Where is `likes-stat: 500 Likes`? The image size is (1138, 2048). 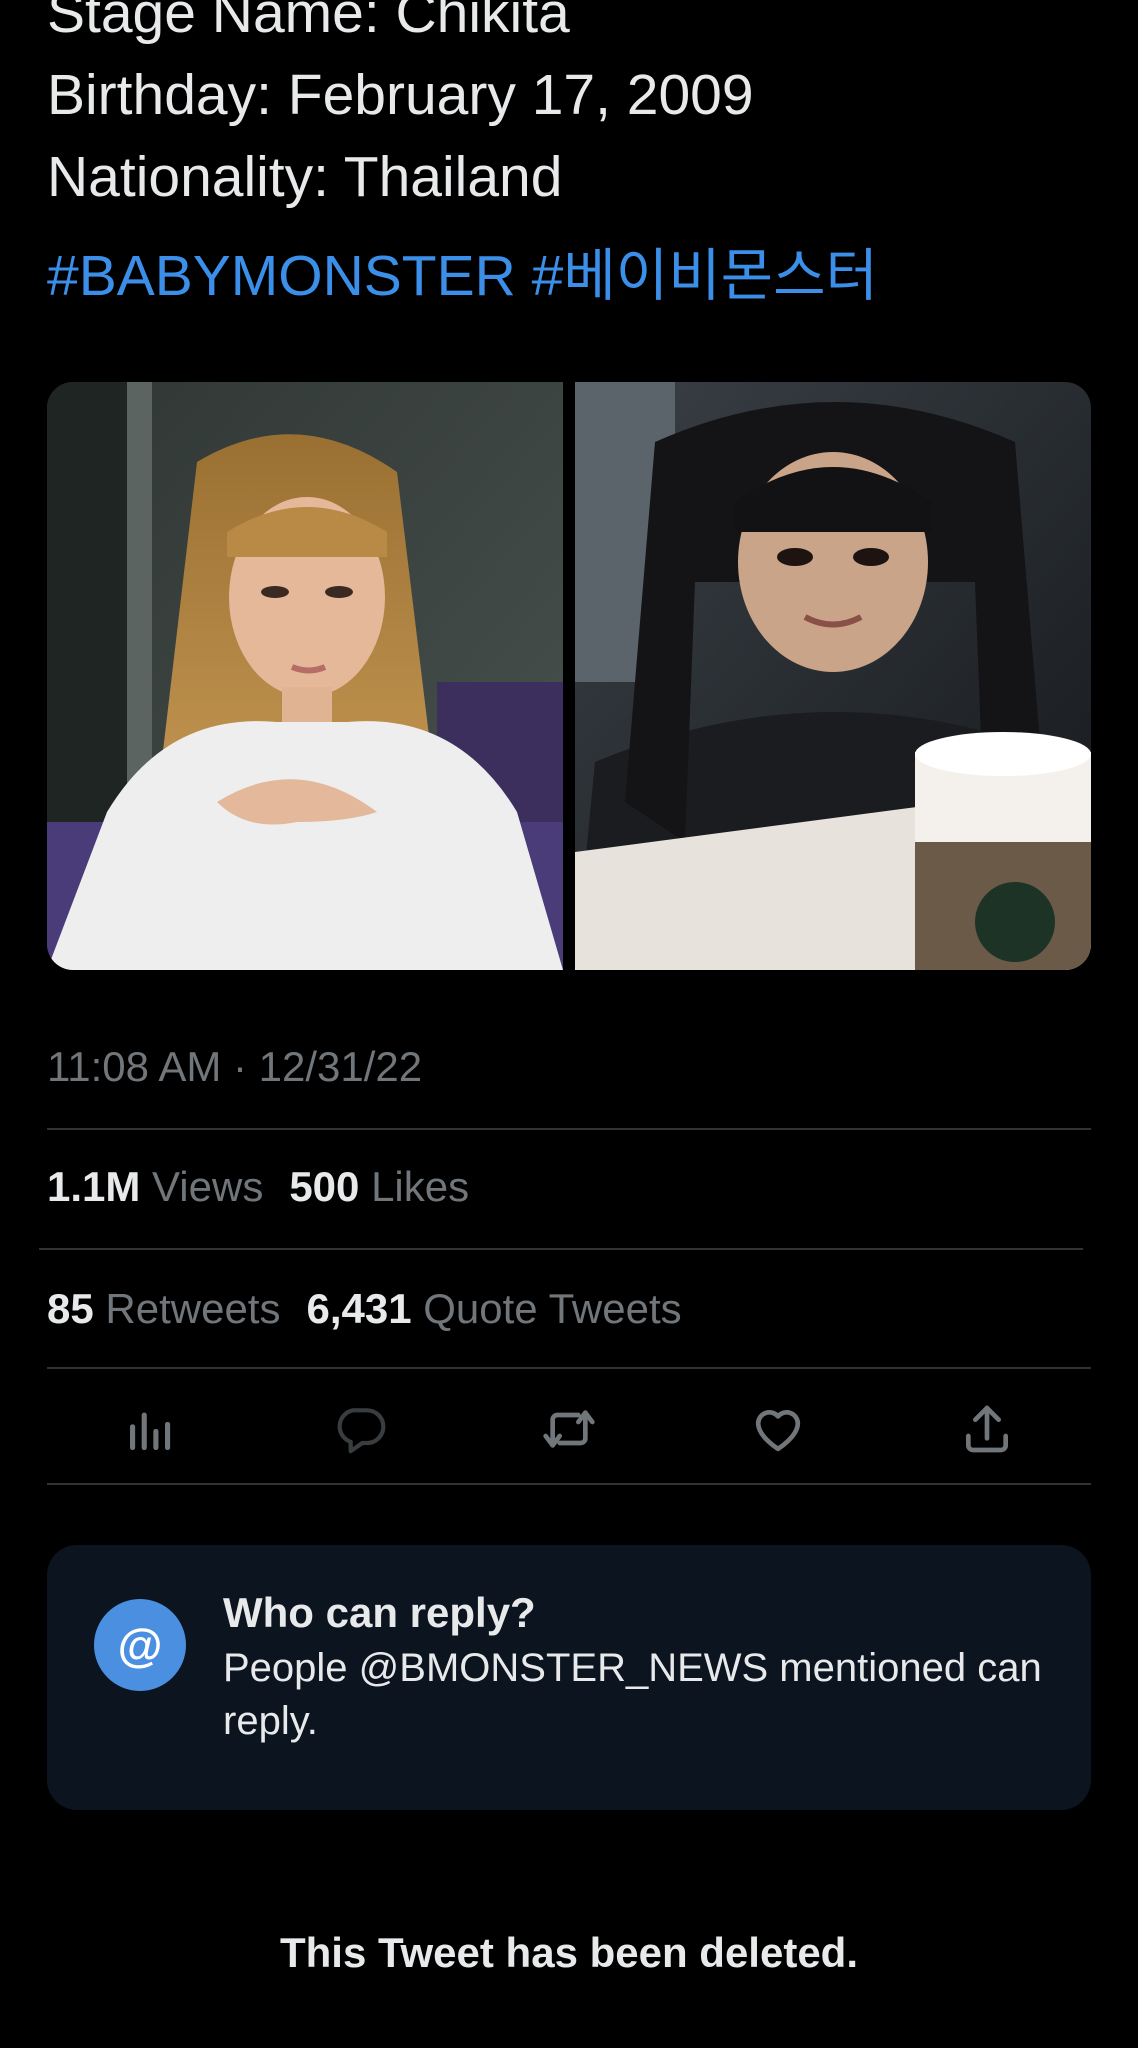 likes-stat: 500 Likes is located at coordinates (379, 1187).